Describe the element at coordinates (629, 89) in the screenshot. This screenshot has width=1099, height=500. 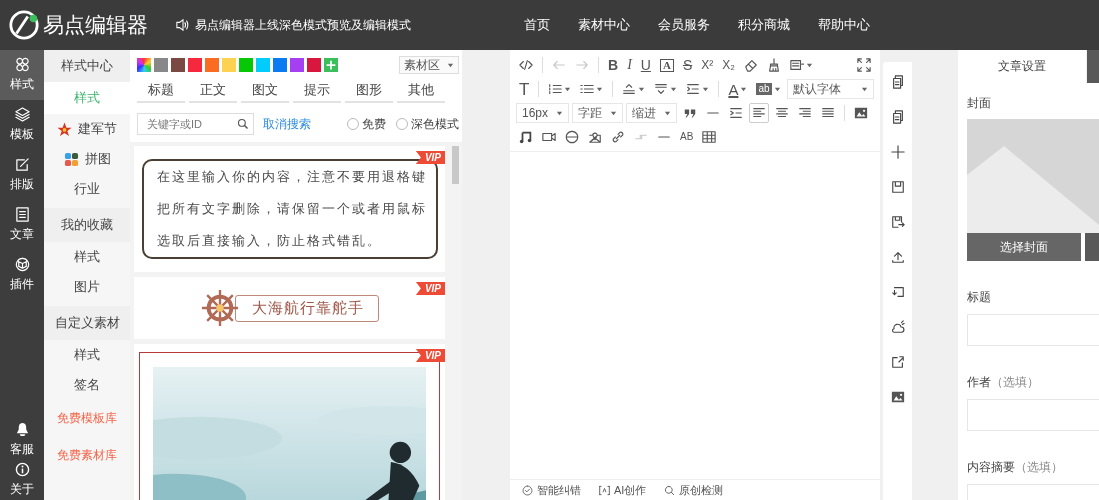
I see `line-height-icon` at that location.